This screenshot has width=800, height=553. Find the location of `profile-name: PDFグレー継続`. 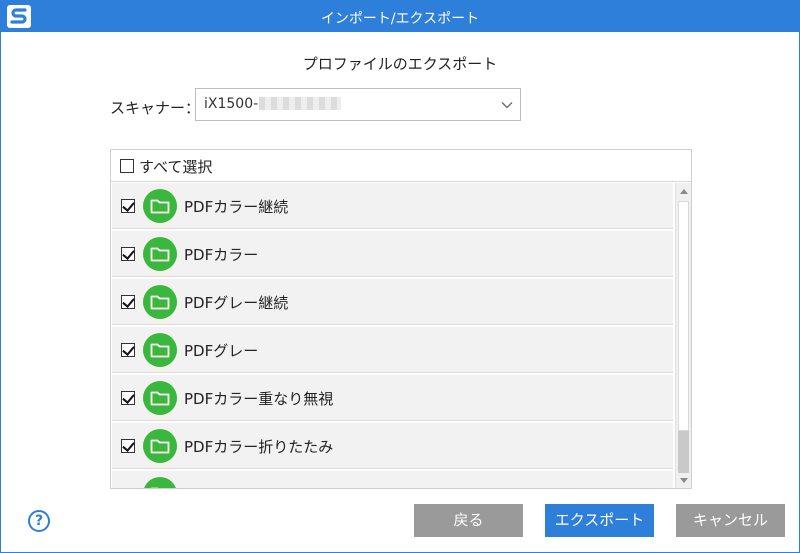

profile-name: PDFグレー継続 is located at coordinates (236, 303).